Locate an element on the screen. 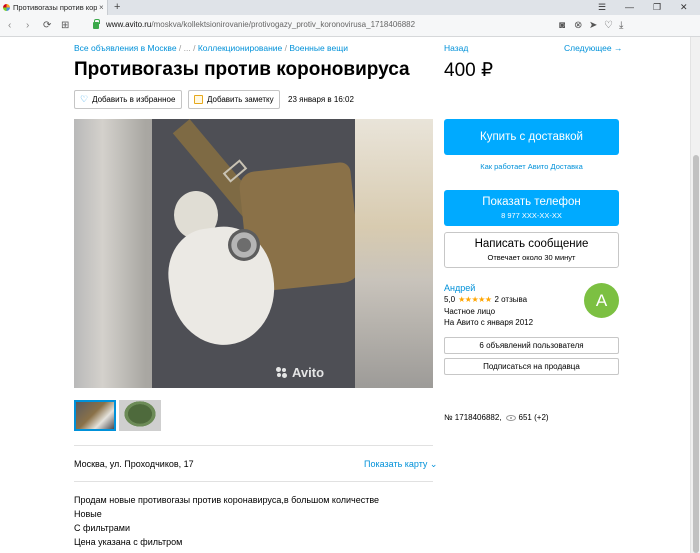 The image size is (700, 553). note-icon is located at coordinates (198, 99).